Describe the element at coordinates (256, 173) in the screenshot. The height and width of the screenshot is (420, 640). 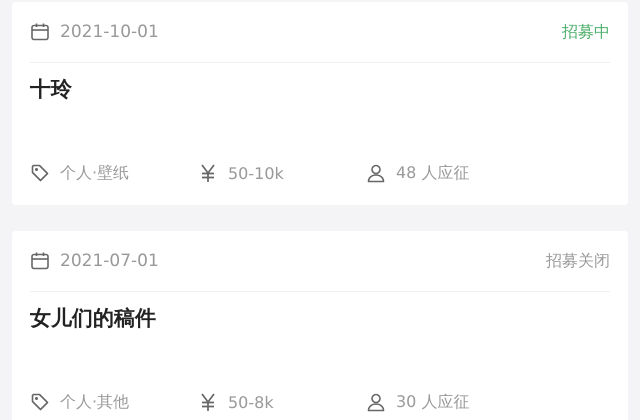
I see `budget-range: 50-10k` at that location.